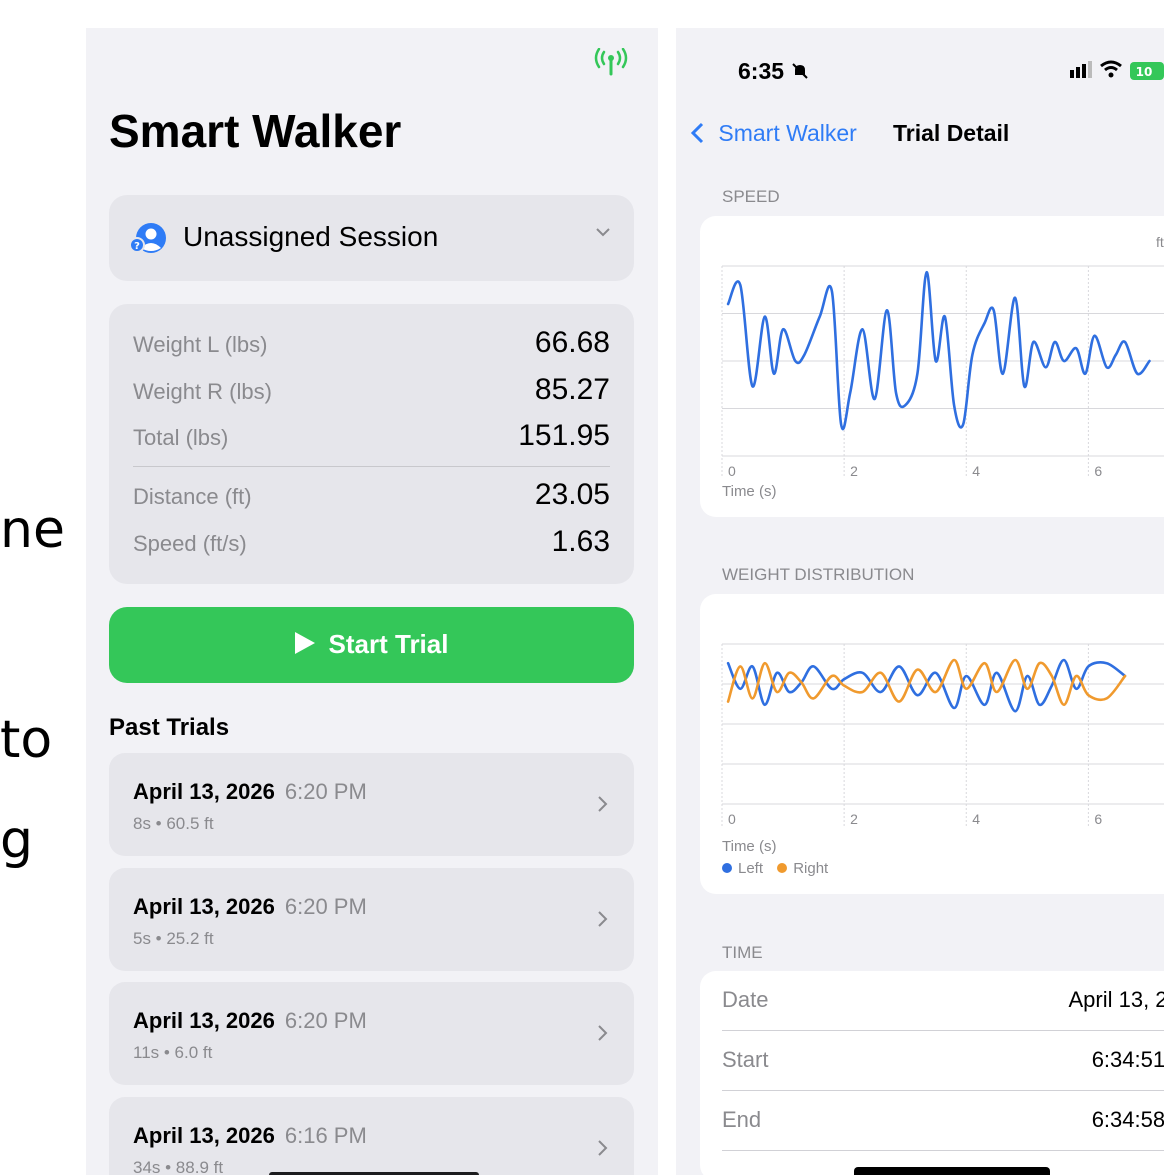 This screenshot has height=1175, width=1164. I want to click on stat-value: 85.27, so click(572, 389).